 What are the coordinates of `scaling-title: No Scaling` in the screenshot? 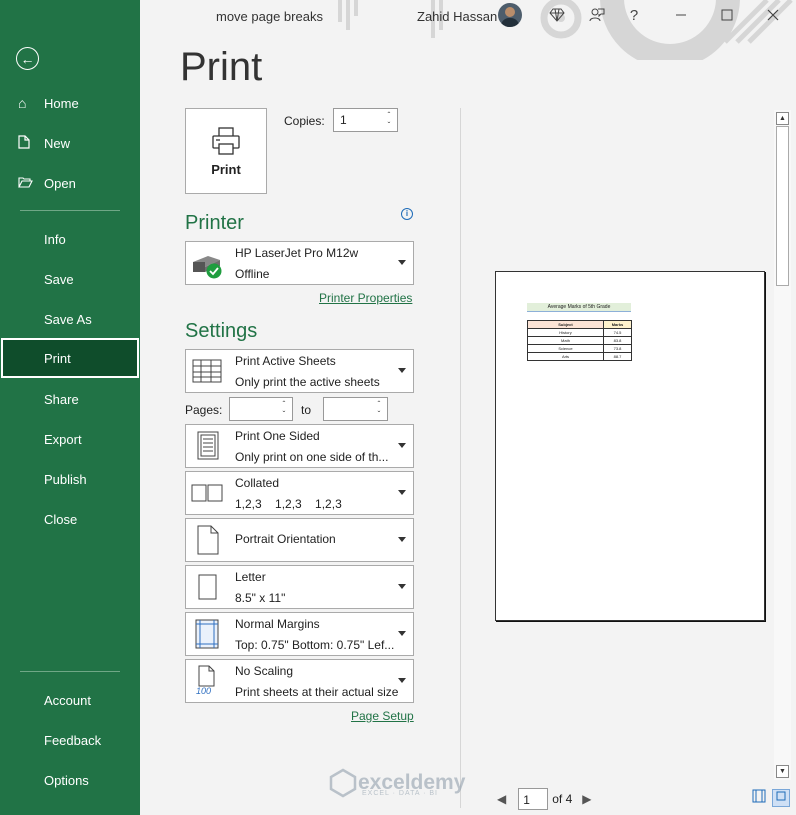 It's located at (264, 671).